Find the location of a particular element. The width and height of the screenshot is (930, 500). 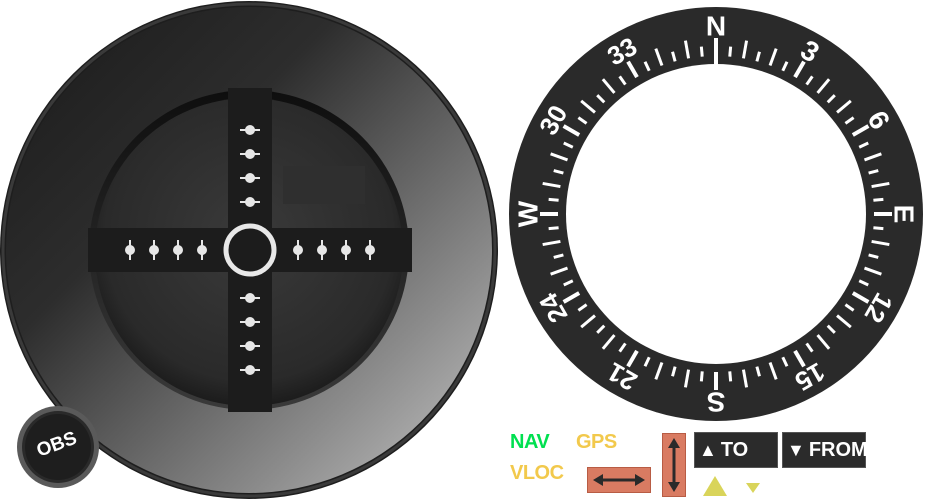

vertical-arrow-button is located at coordinates (674, 465).